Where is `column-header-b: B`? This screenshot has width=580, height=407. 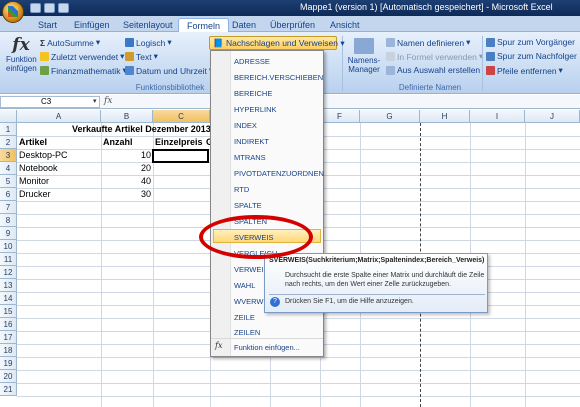
column-header-b: B is located at coordinates (127, 116).